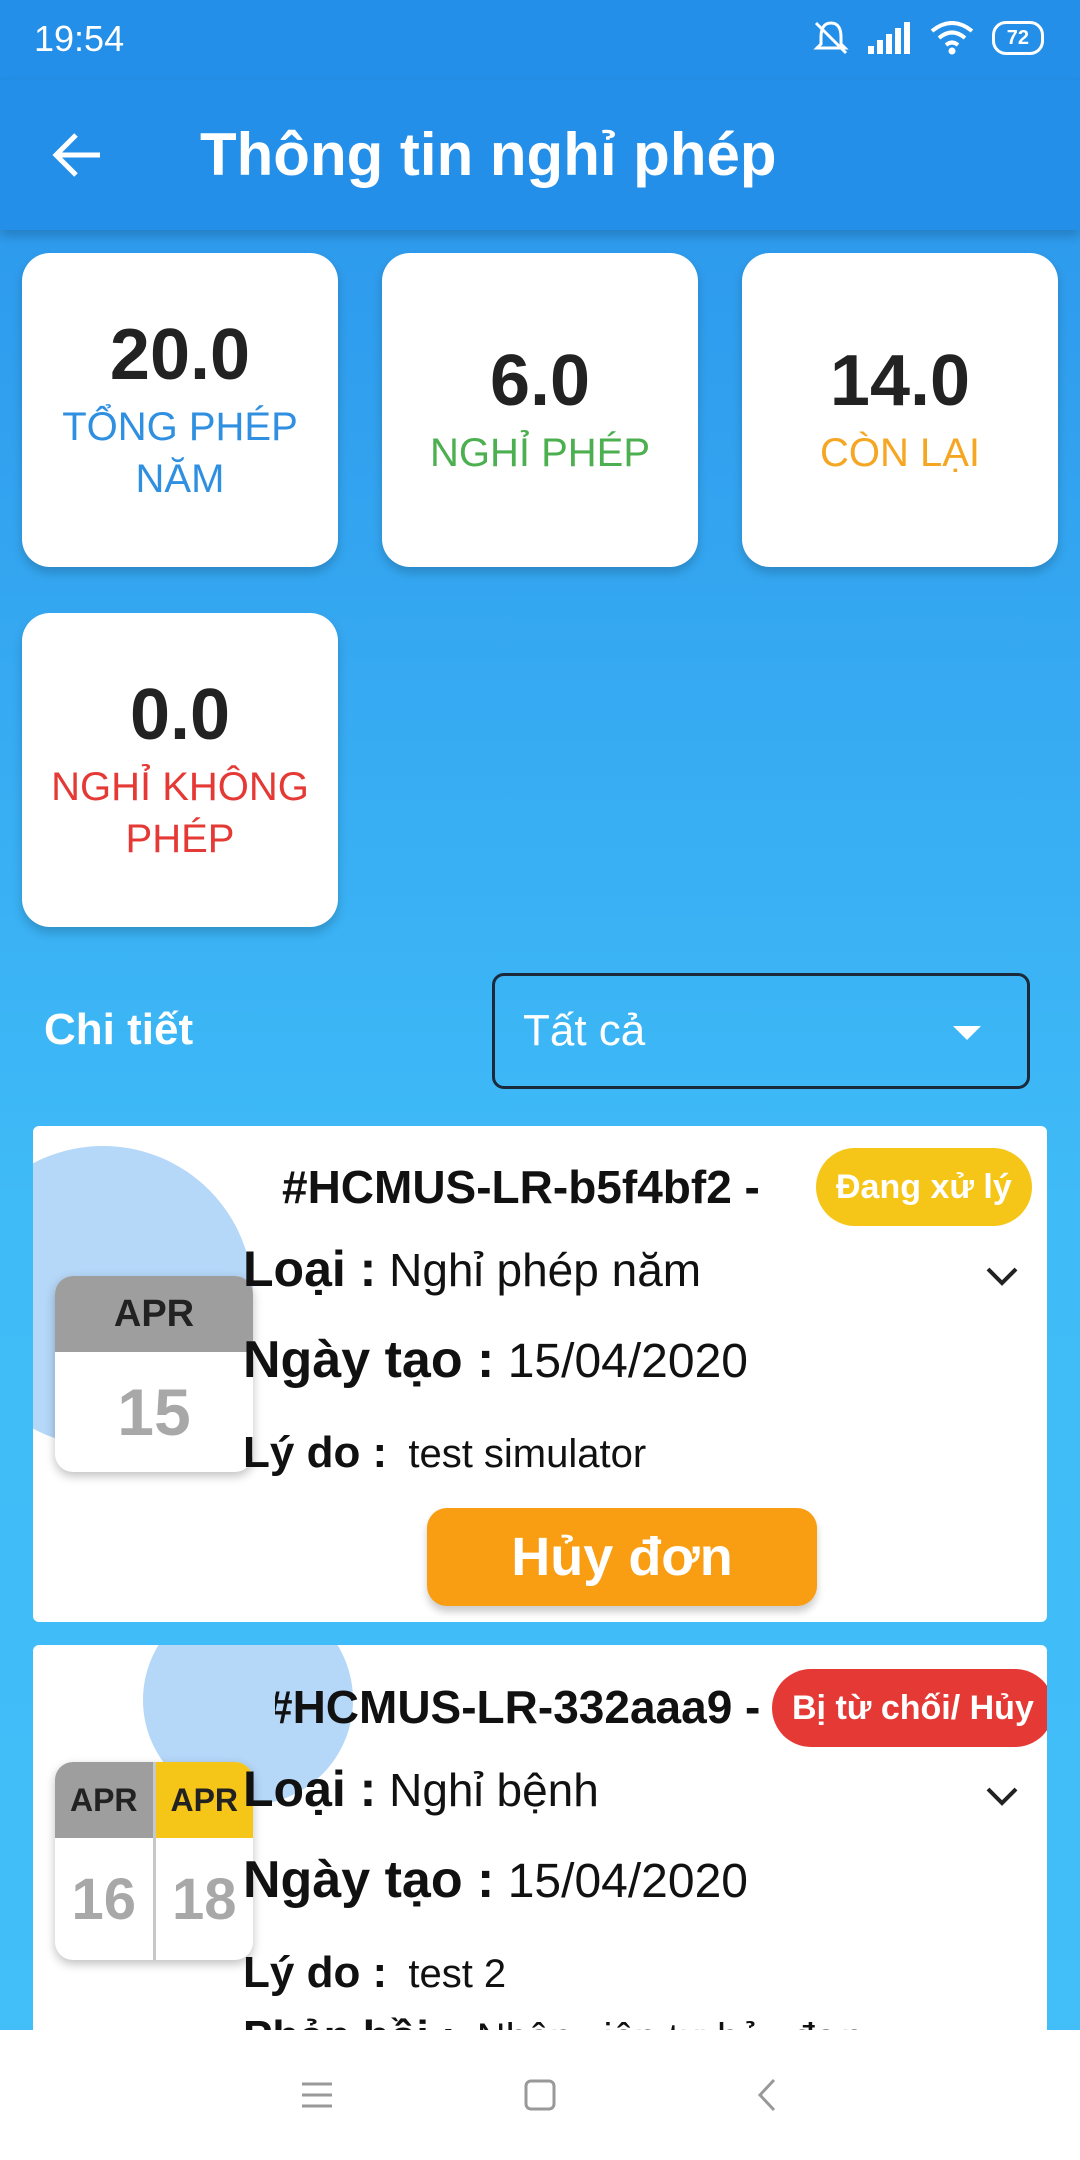 Image resolution: width=1080 pixels, height=2160 pixels. Describe the element at coordinates (928, 38) in the screenshot. I see `status-icons: 72` at that location.